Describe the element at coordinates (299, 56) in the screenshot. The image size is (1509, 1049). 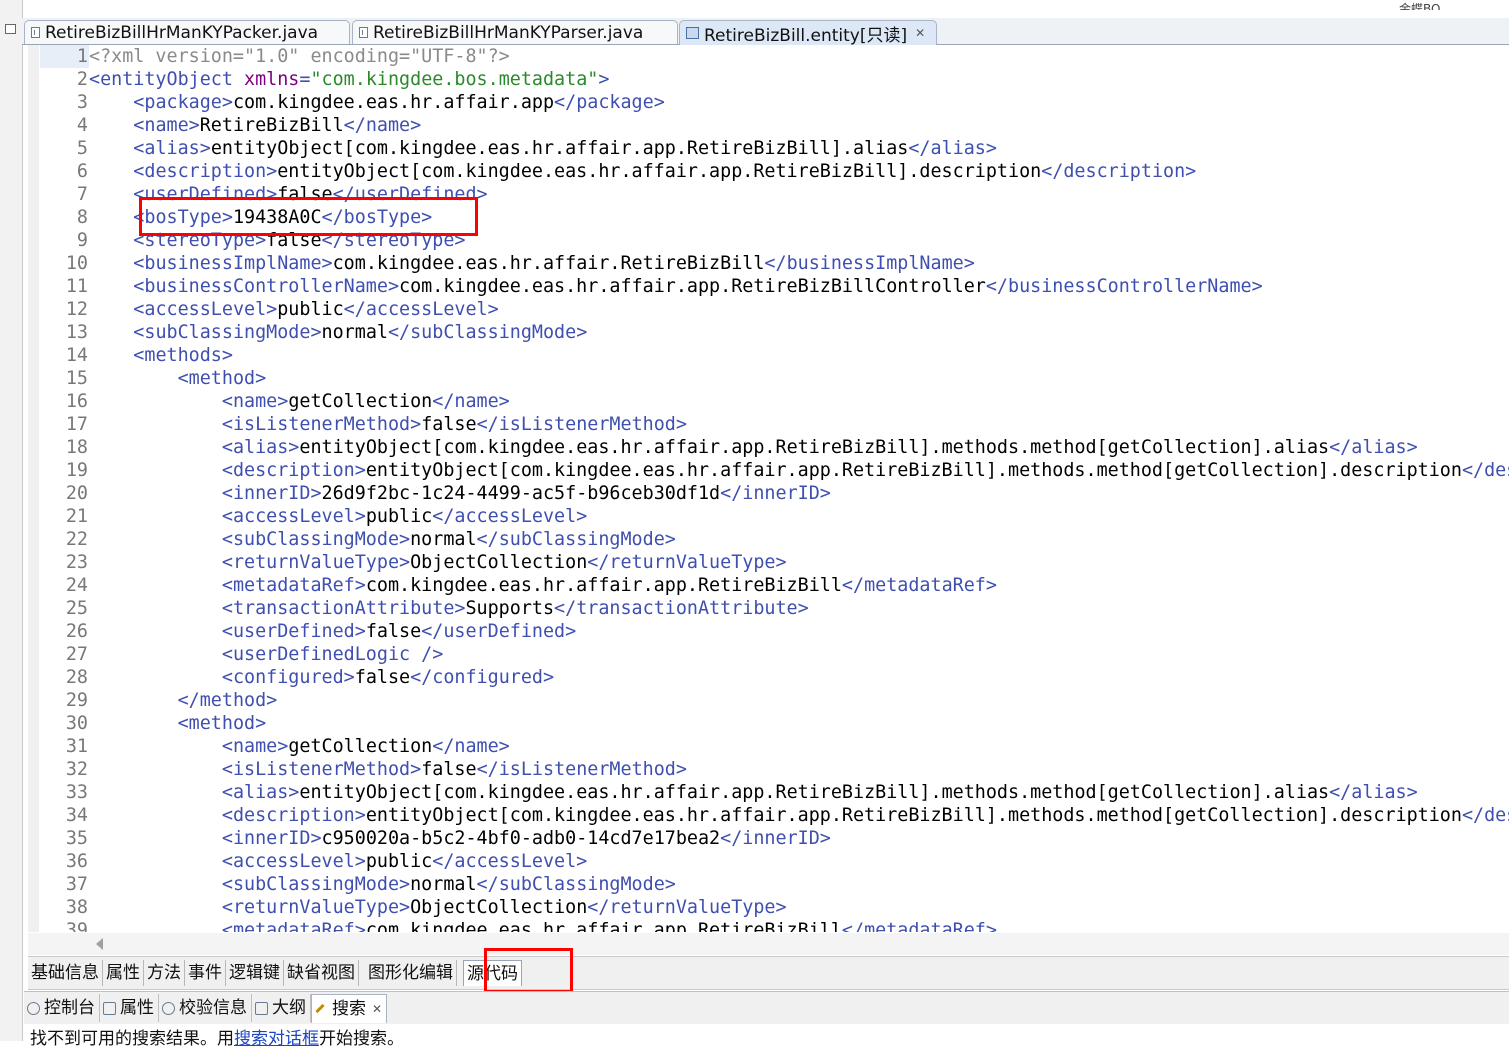
I see `code-text: <?xml version="1.0" encoding="UTF-8"?>` at that location.